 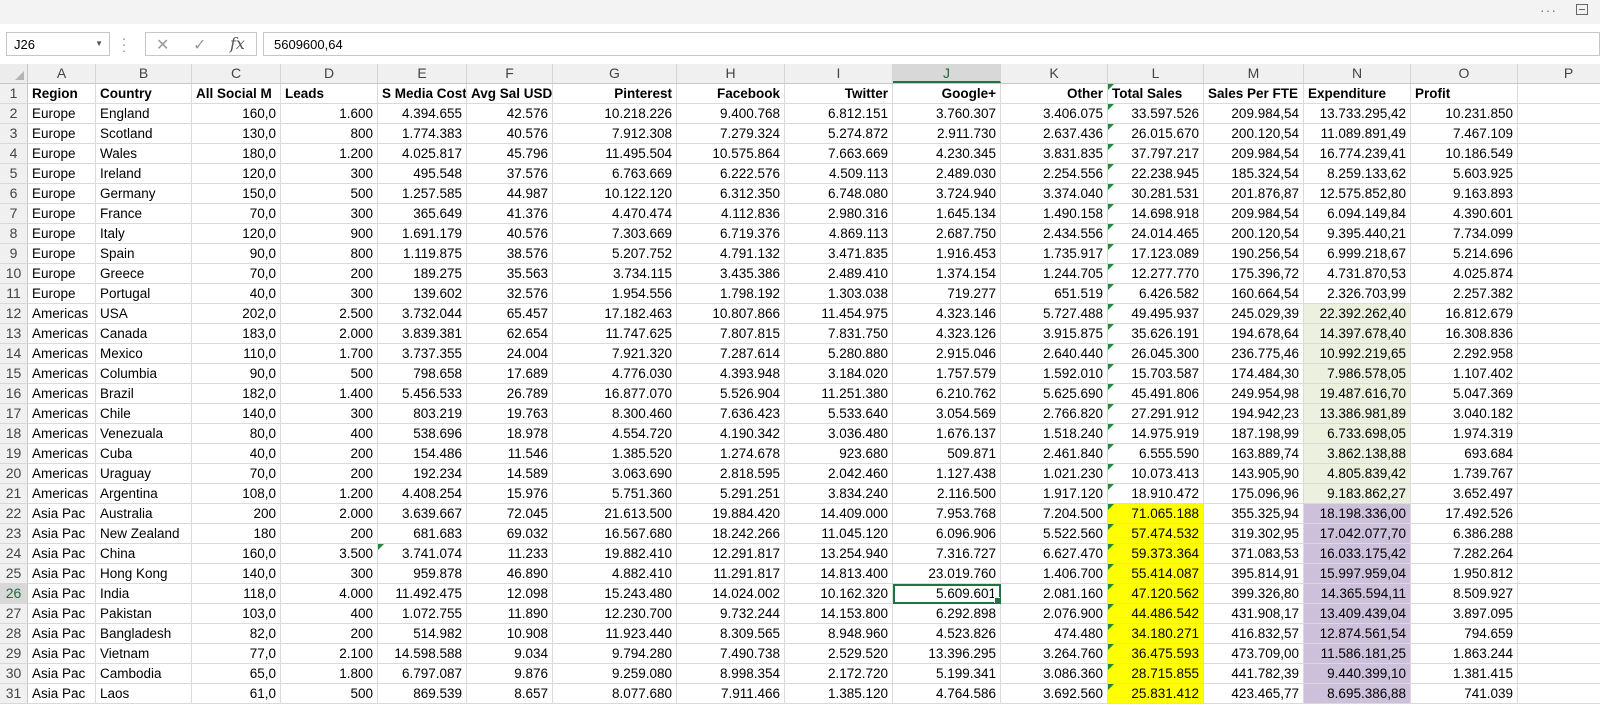 I want to click on cell-o: 1.950.812, so click(x=1464, y=574).